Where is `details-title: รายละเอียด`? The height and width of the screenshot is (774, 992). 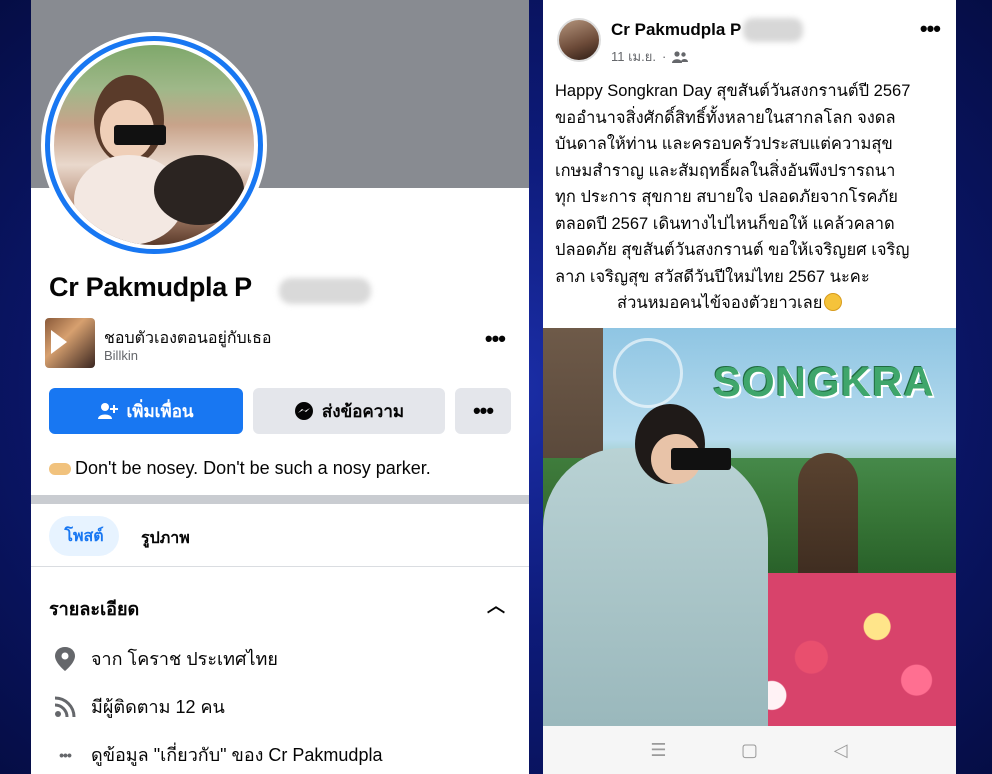 details-title: รายละเอียด is located at coordinates (94, 609).